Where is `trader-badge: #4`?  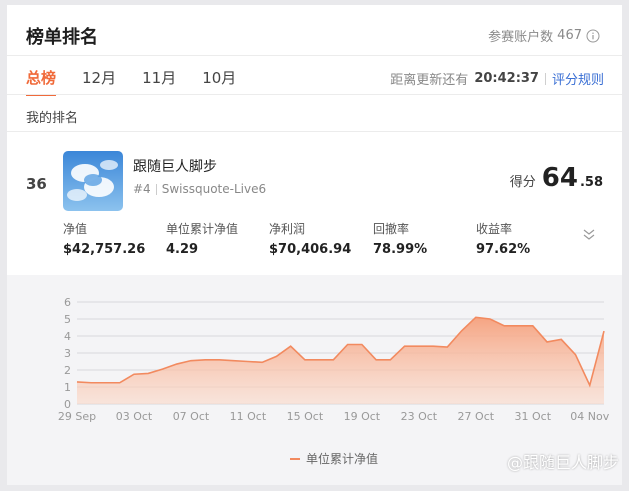
trader-badge: #4 is located at coordinates (142, 189).